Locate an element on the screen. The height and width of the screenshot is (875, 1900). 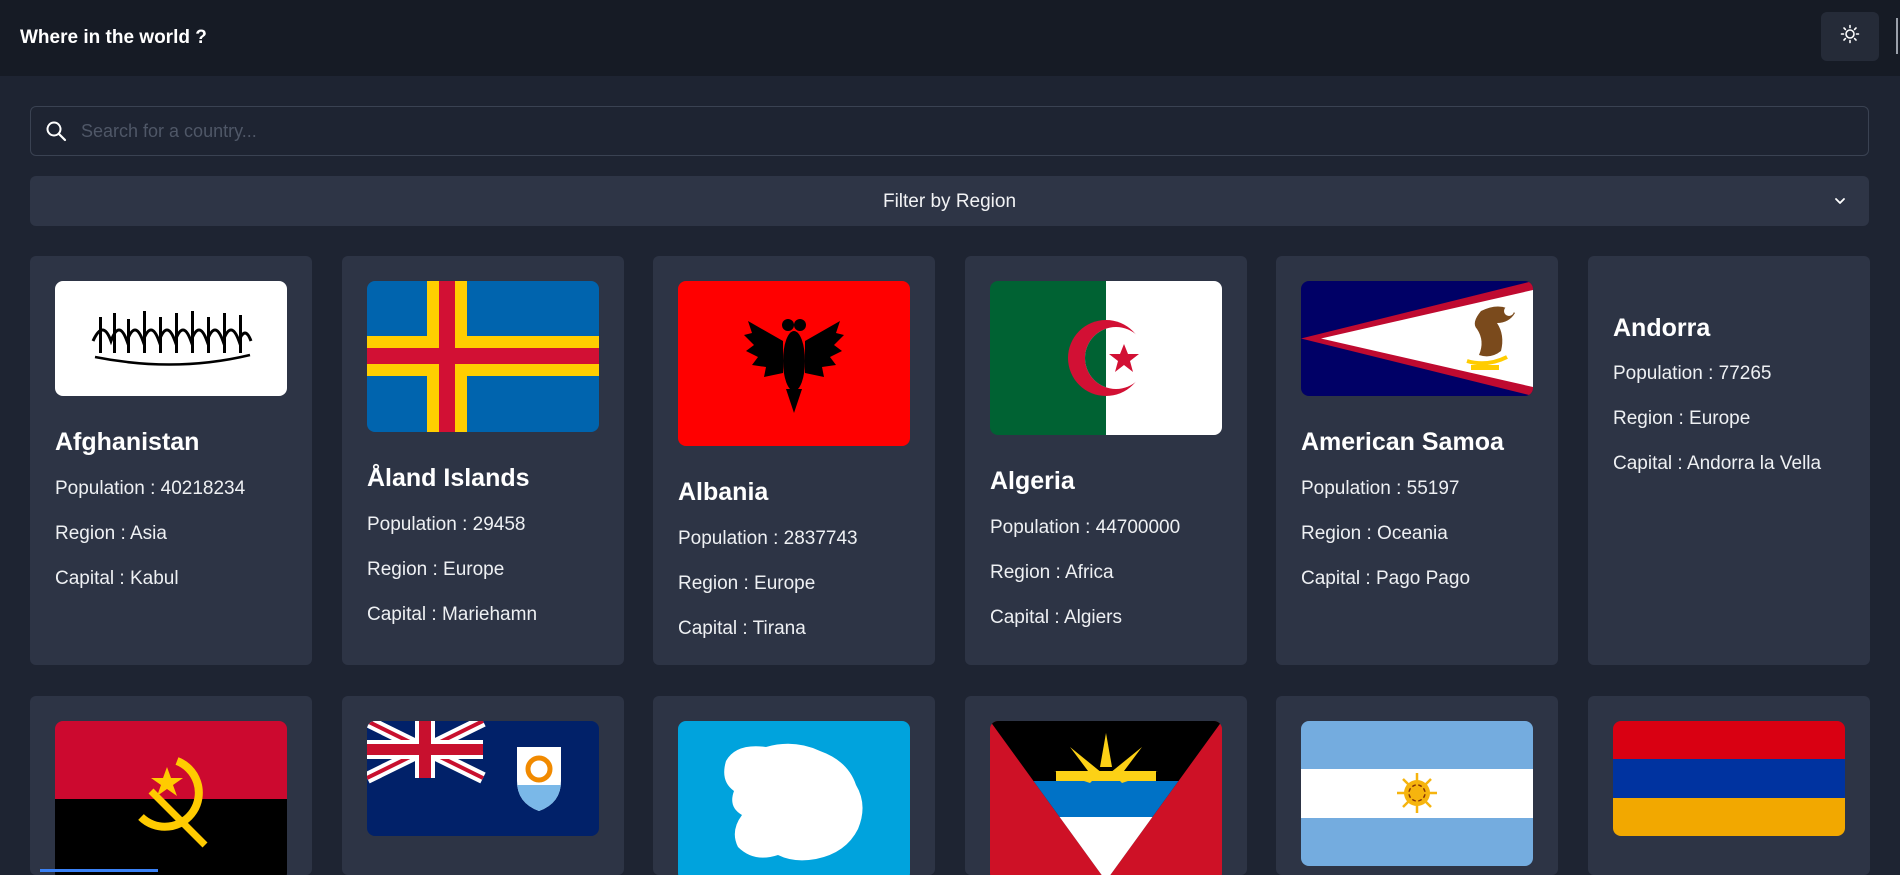
chevron-down-icon is located at coordinates (1840, 203).